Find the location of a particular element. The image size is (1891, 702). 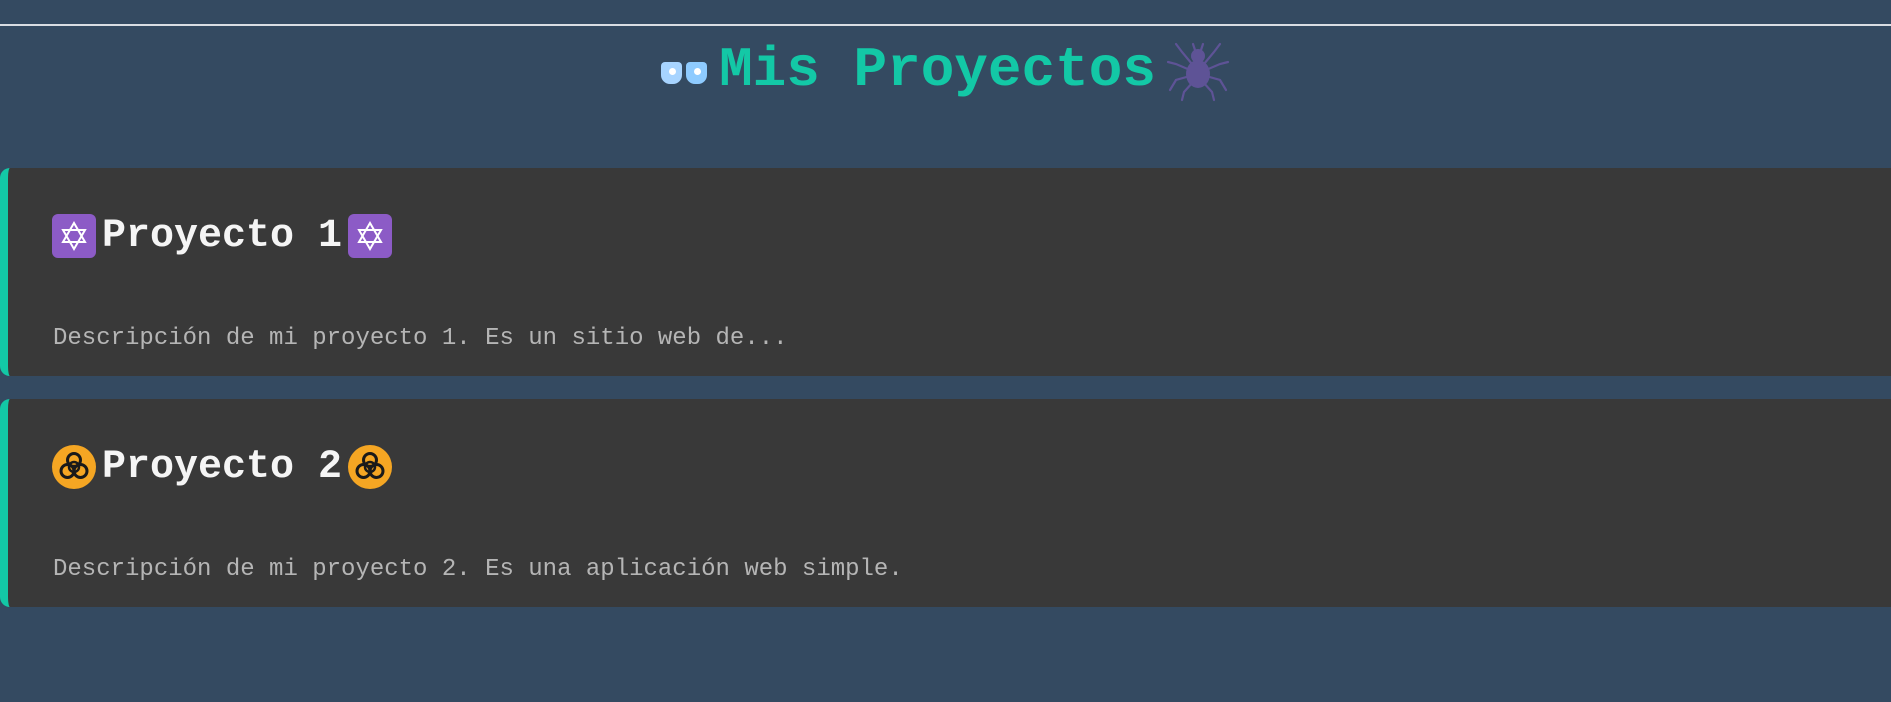

eyes-icon is located at coordinates (684, 73).